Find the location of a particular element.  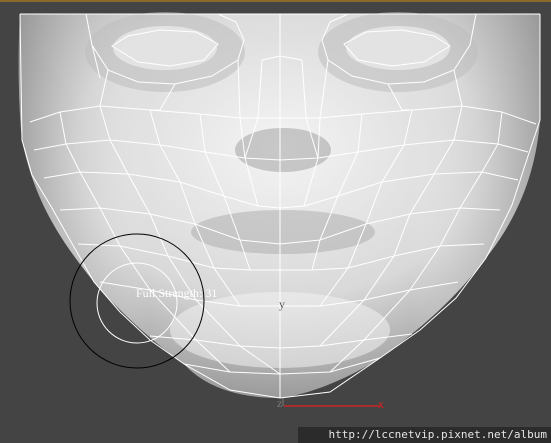

axis-x-label: x is located at coordinates (381, 404).